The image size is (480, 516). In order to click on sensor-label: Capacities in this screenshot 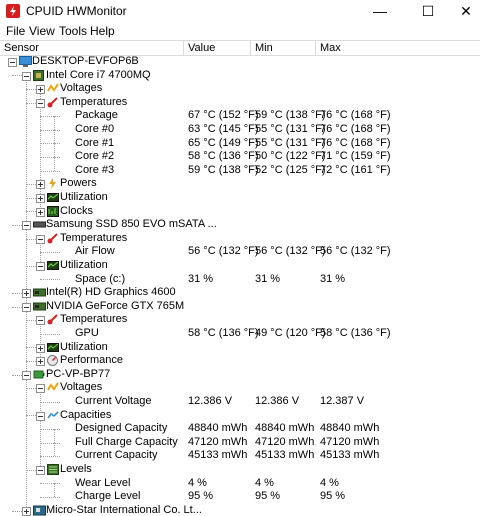, I will do `click(86, 414)`.